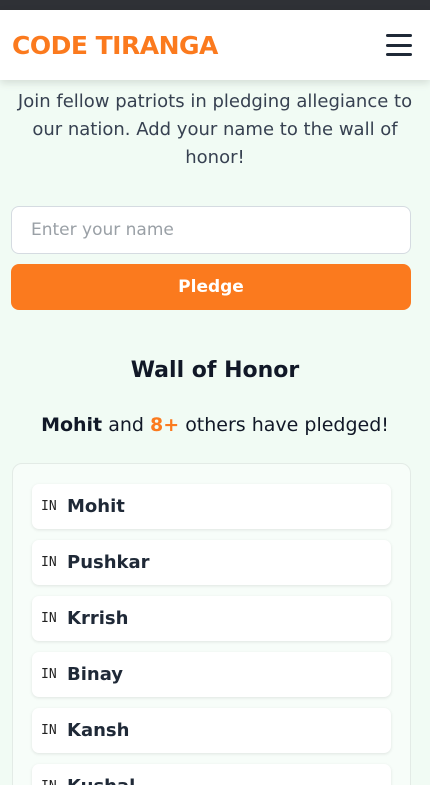  What do you see at coordinates (211, 562) in the screenshot?
I see `list-item: IN Pushkar` at bounding box center [211, 562].